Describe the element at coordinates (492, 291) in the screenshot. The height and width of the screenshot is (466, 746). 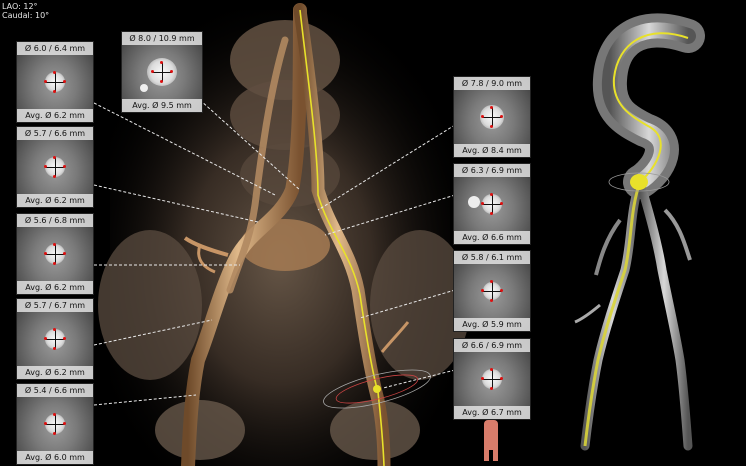
I see `cross-section-panel-right-3: Ø 5.8 / 6.1 mm Avg. Ø 5.9 mm` at that location.